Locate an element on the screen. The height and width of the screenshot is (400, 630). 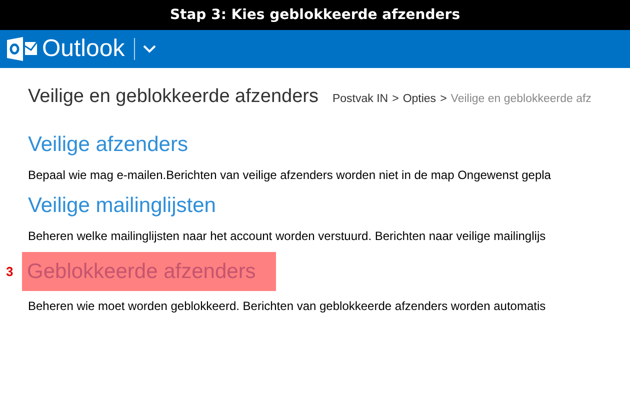
section-link: Veilige mailinglijsten is located at coordinates (122, 205).